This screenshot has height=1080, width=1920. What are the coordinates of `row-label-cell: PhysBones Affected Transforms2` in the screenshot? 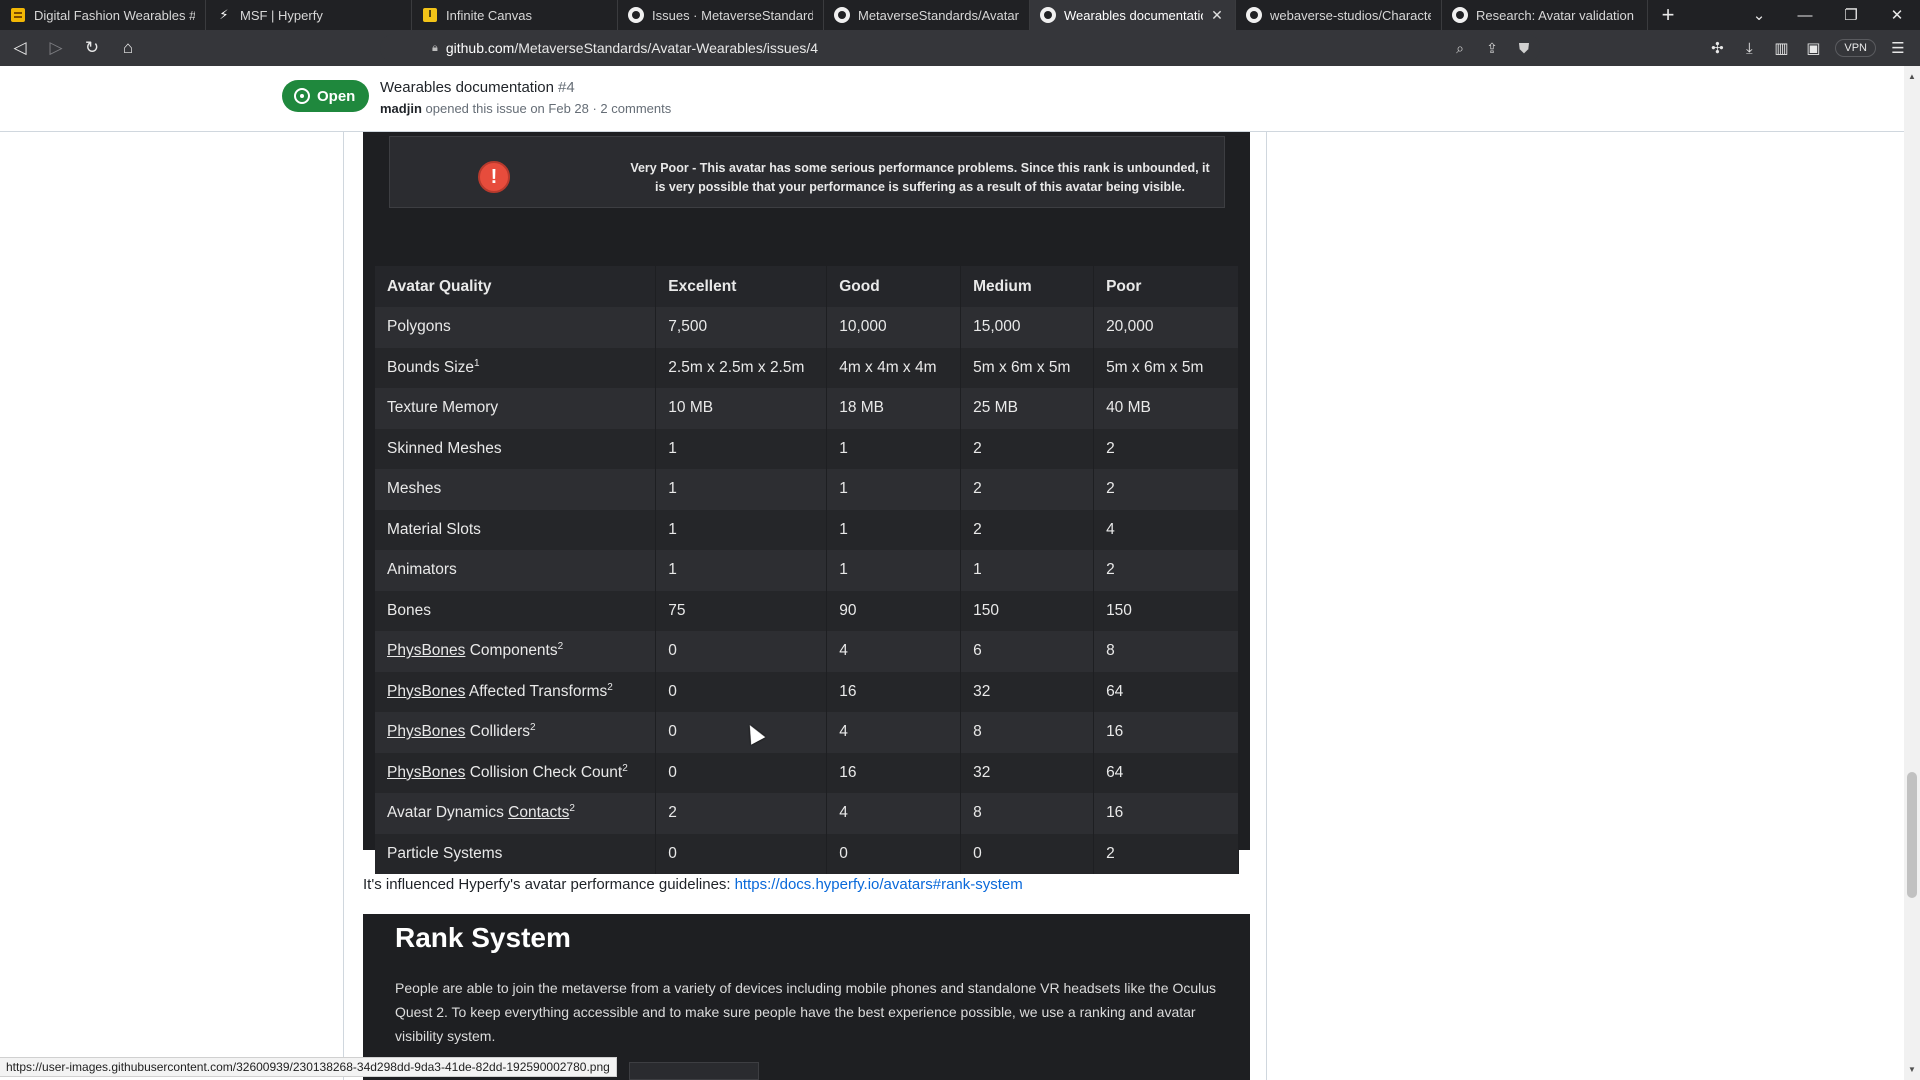 It's located at (516, 691).